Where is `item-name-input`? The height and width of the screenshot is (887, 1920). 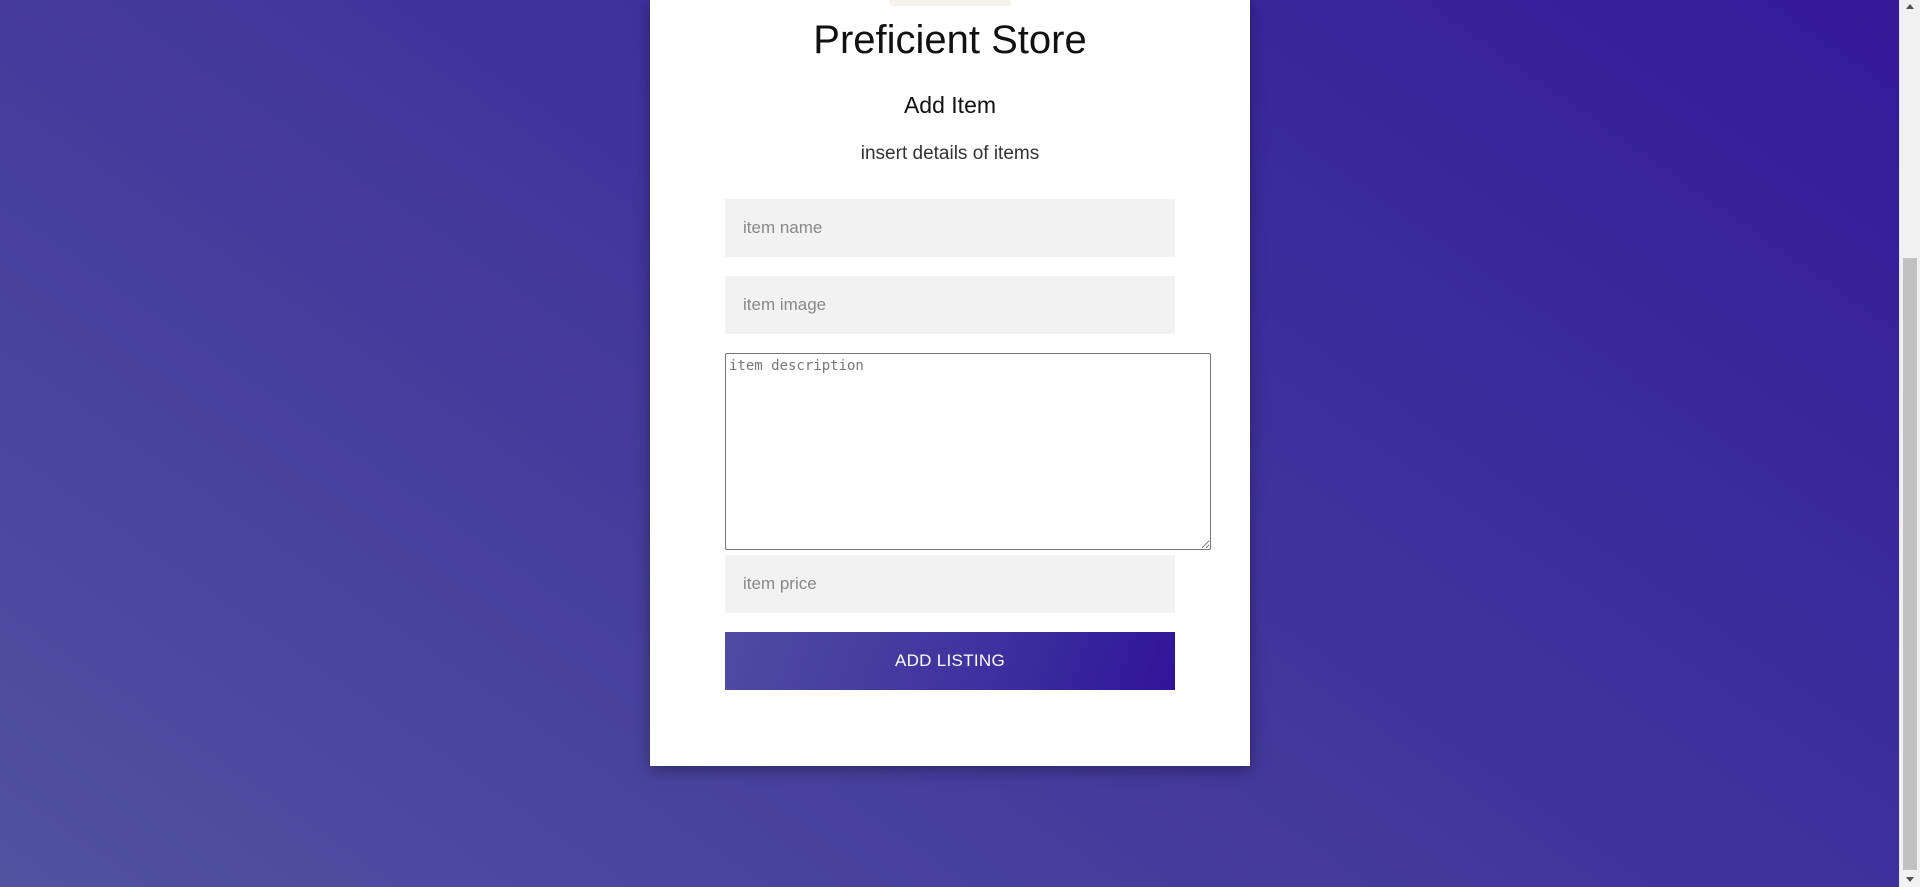
item-name-input is located at coordinates (950, 228).